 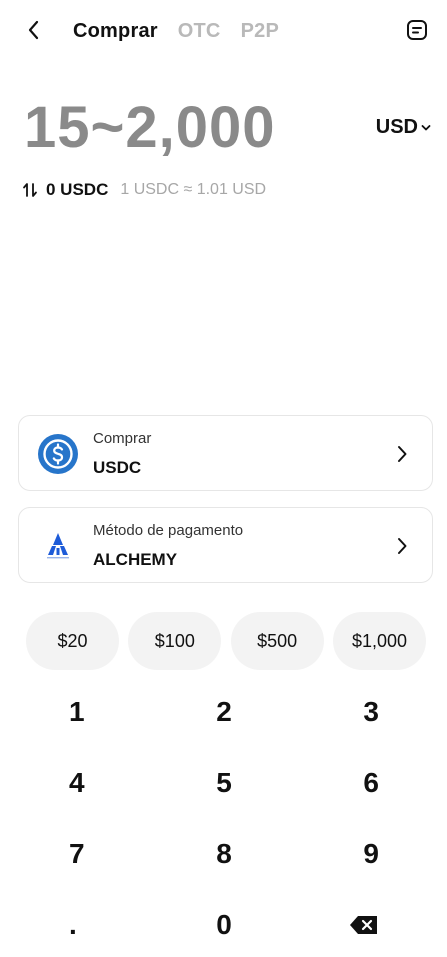 What do you see at coordinates (193, 189) in the screenshot?
I see `exchange-rate: 1 USDC ≈ 1.01 USD` at bounding box center [193, 189].